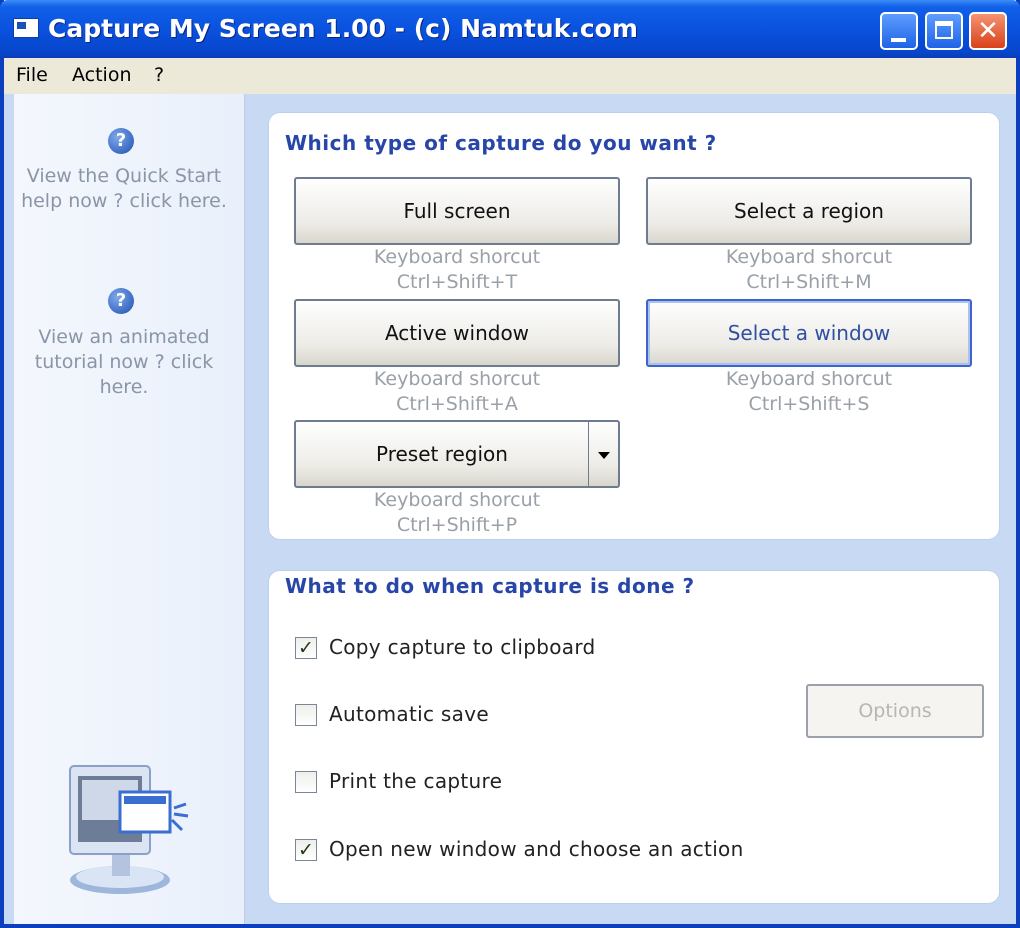  What do you see at coordinates (32, 75) in the screenshot?
I see `menu-file: File` at bounding box center [32, 75].